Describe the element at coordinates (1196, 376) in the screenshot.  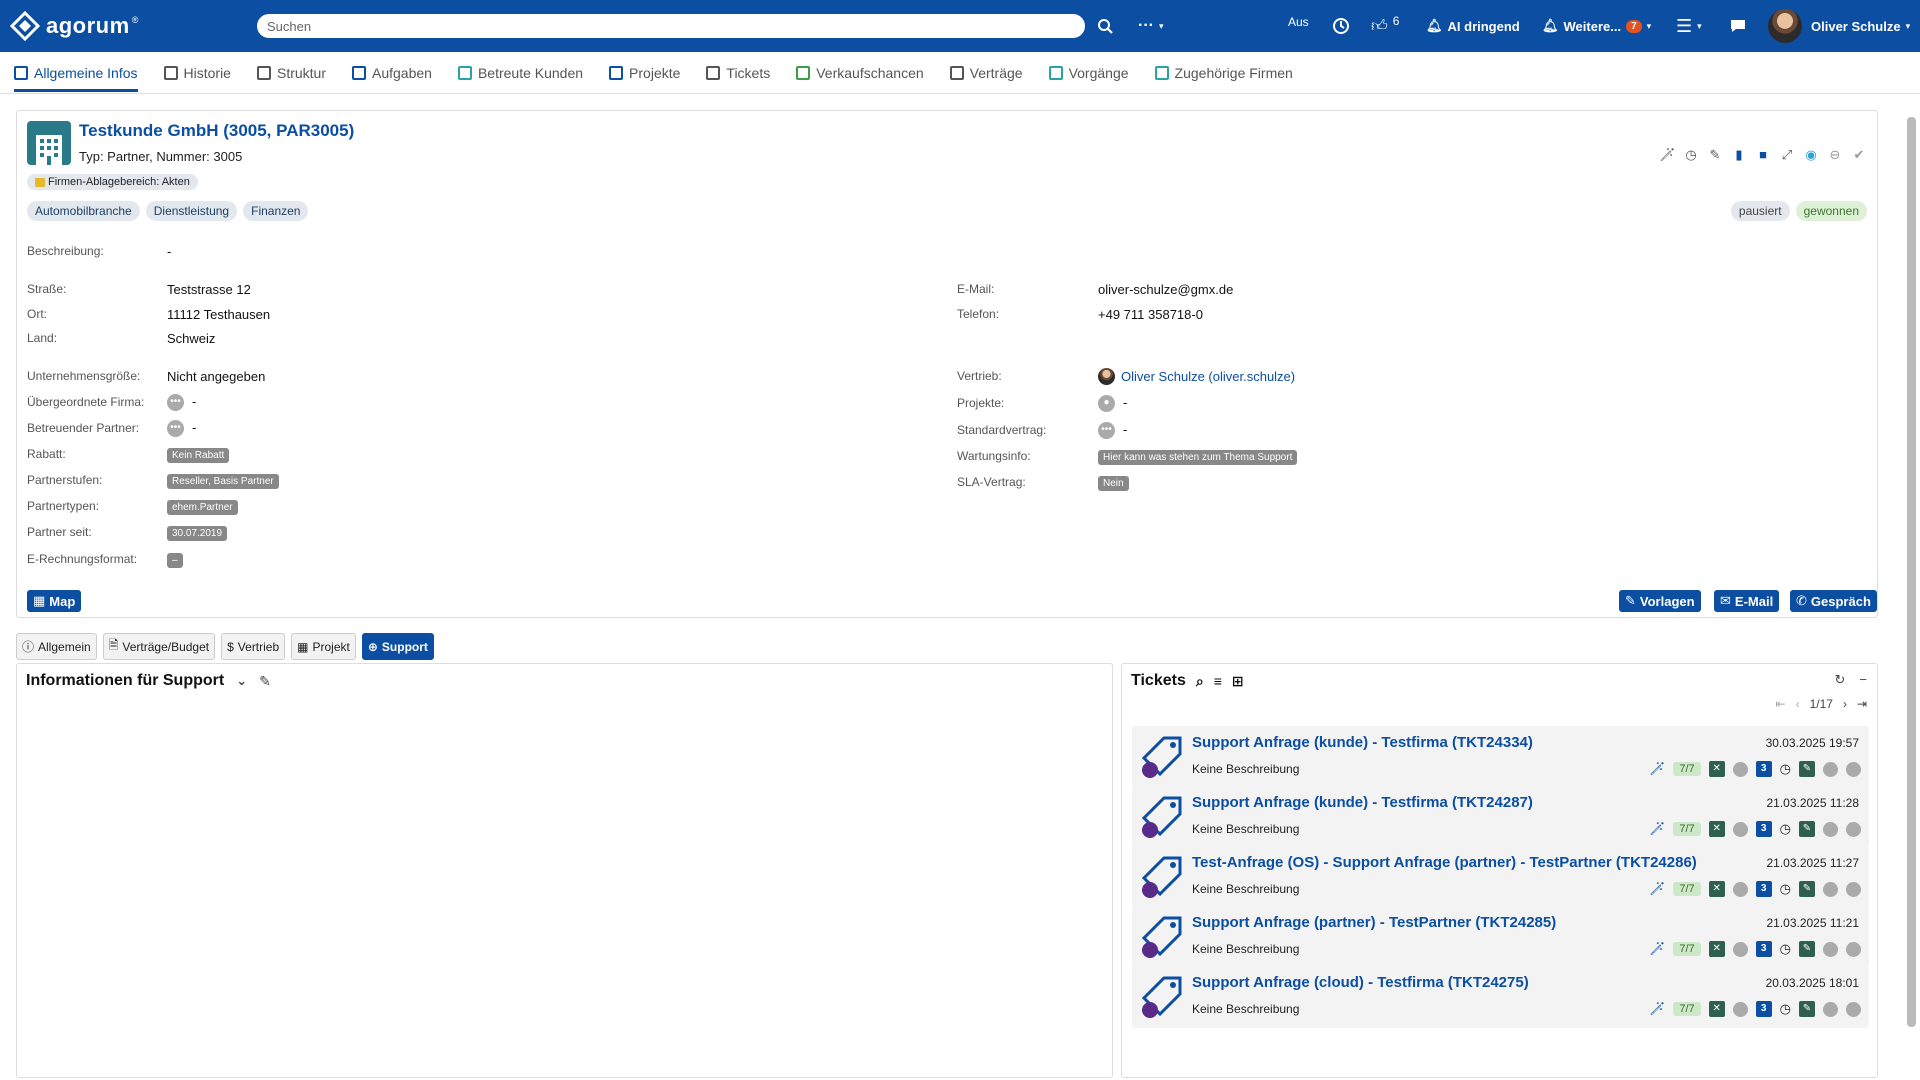
I see `vertrieb-link: Oliver Schulze (oliver.schulze)` at that location.